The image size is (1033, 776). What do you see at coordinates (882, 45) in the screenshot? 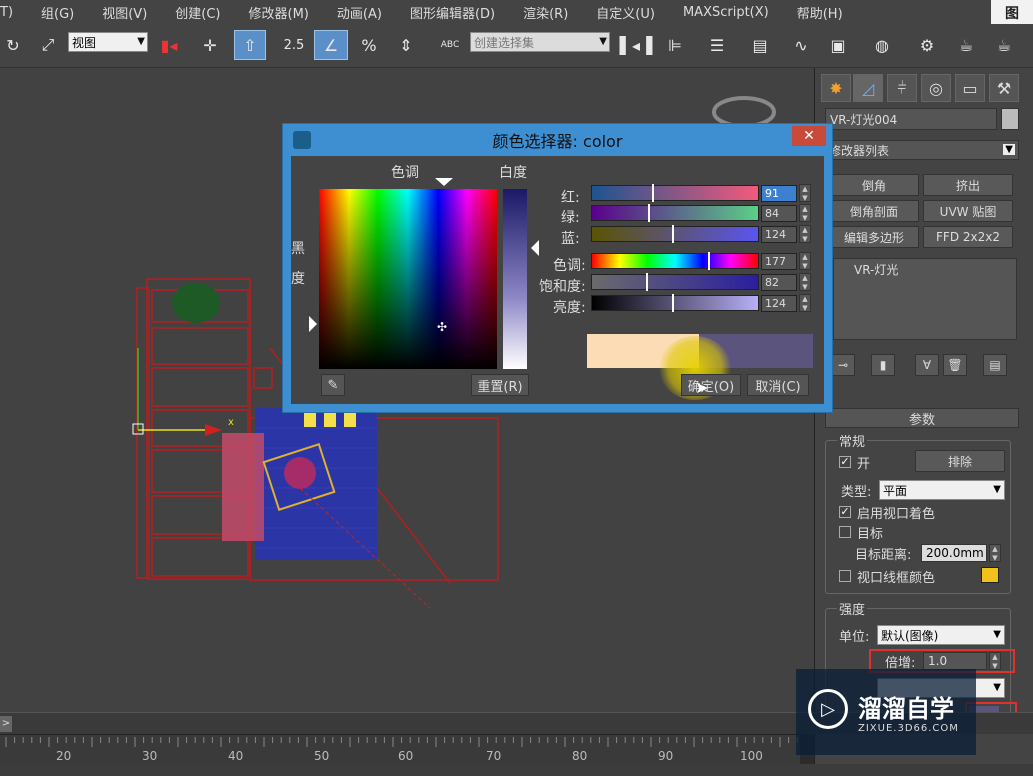
I see `material-editor-icon: ◍` at bounding box center [882, 45].